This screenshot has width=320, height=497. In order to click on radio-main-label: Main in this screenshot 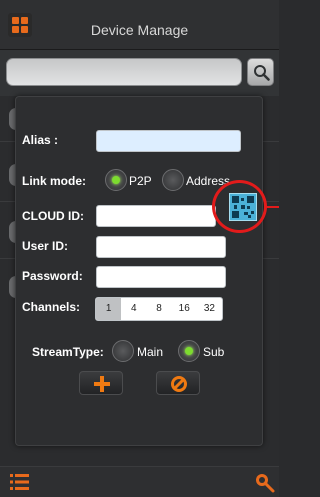, I will do `click(150, 352)`.